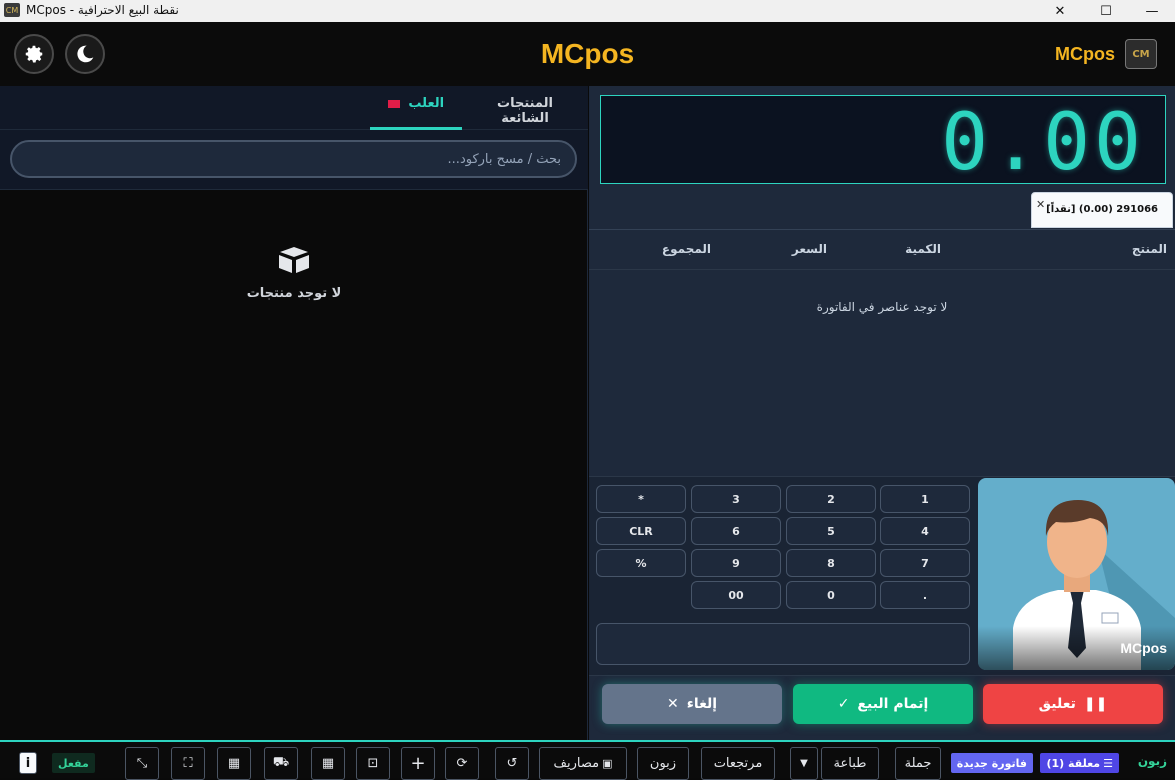 This screenshot has width=1175, height=780. Describe the element at coordinates (663, 763) in the screenshot. I see `customer-button: زبون` at that location.